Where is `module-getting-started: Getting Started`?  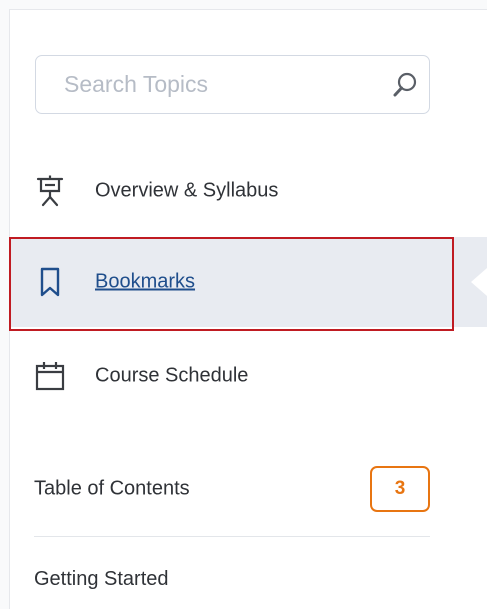
module-getting-started: Getting Started is located at coordinates (101, 579).